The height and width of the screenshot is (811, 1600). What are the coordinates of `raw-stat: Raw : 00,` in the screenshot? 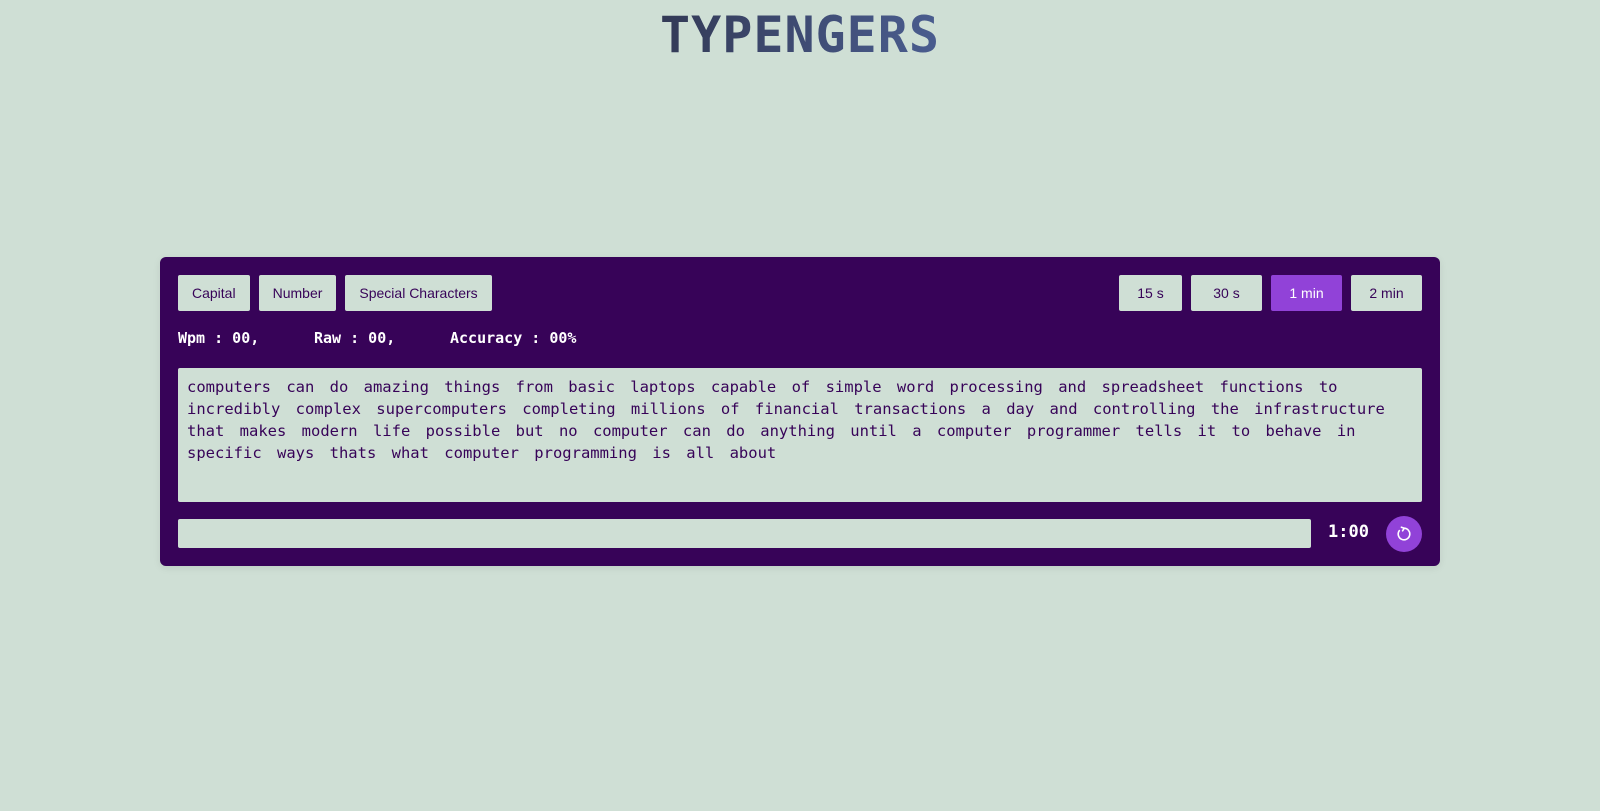 It's located at (355, 338).